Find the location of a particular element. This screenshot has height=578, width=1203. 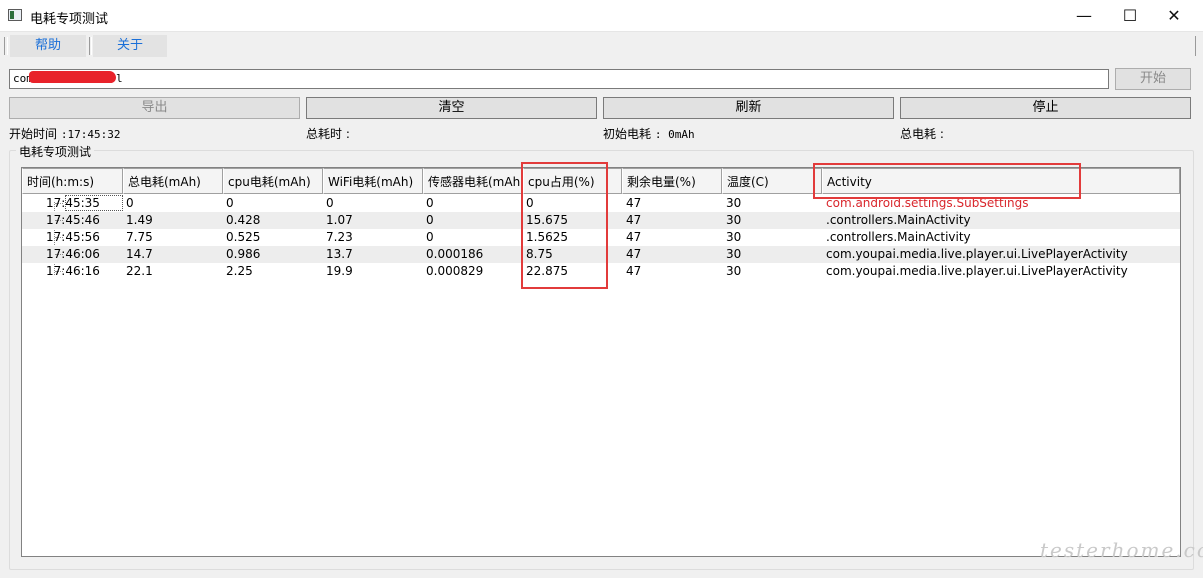

menu-end-grip is located at coordinates (1196, 46).